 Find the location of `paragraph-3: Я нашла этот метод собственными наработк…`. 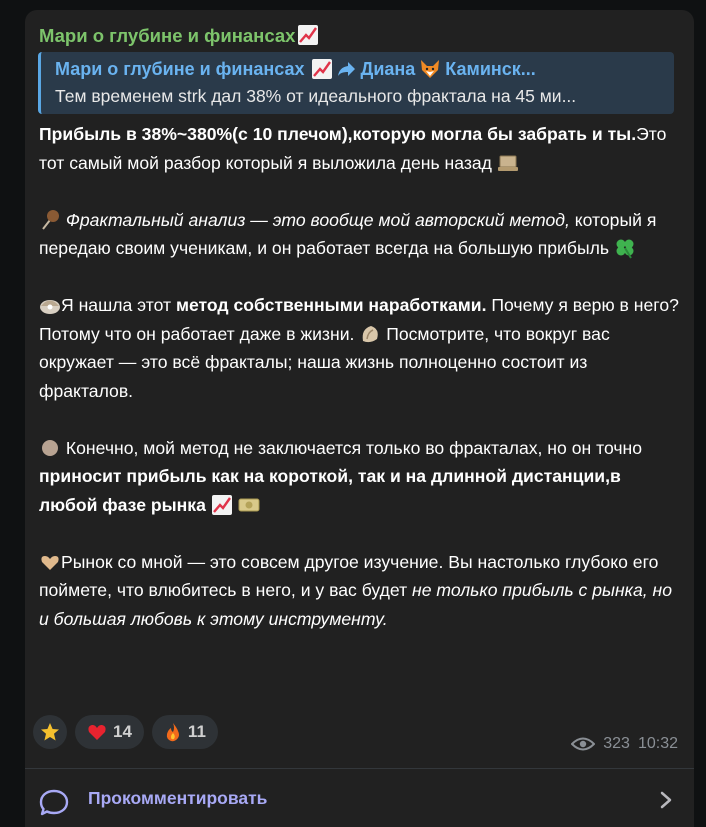

paragraph-3: Я нашла этот метод собственными наработк… is located at coordinates (359, 348).